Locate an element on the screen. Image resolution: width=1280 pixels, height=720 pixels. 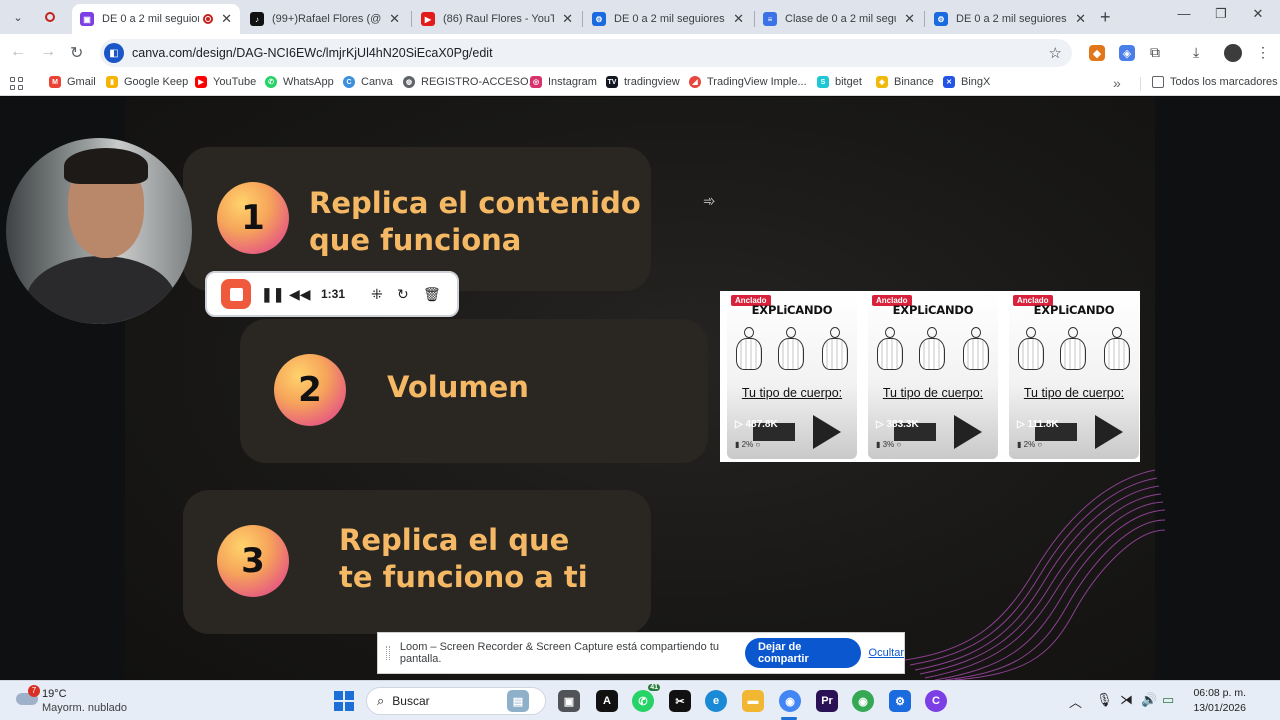
widgets-icon: ▤ is located at coordinates (518, 701).